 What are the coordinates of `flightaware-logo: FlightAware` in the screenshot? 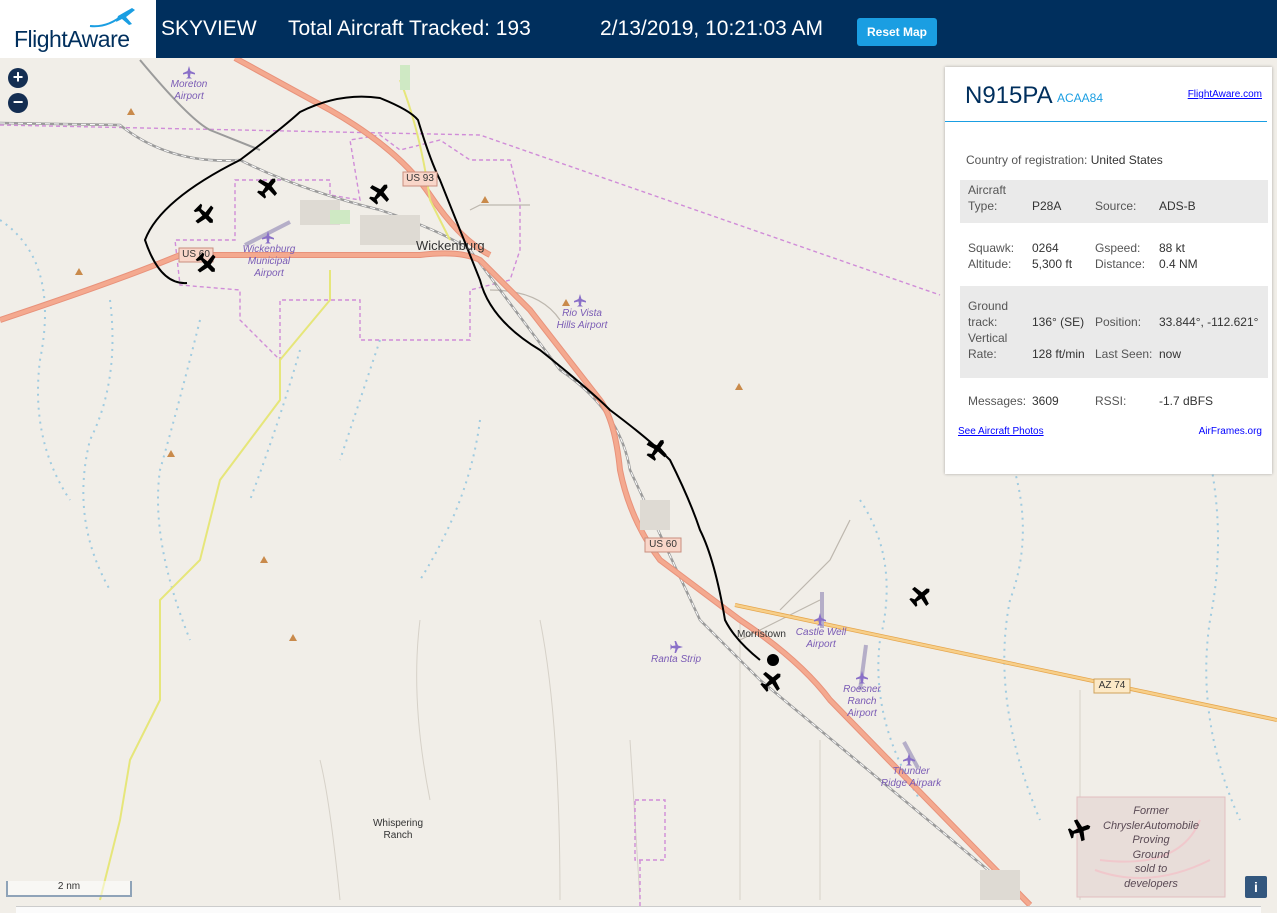 It's located at (78, 29).